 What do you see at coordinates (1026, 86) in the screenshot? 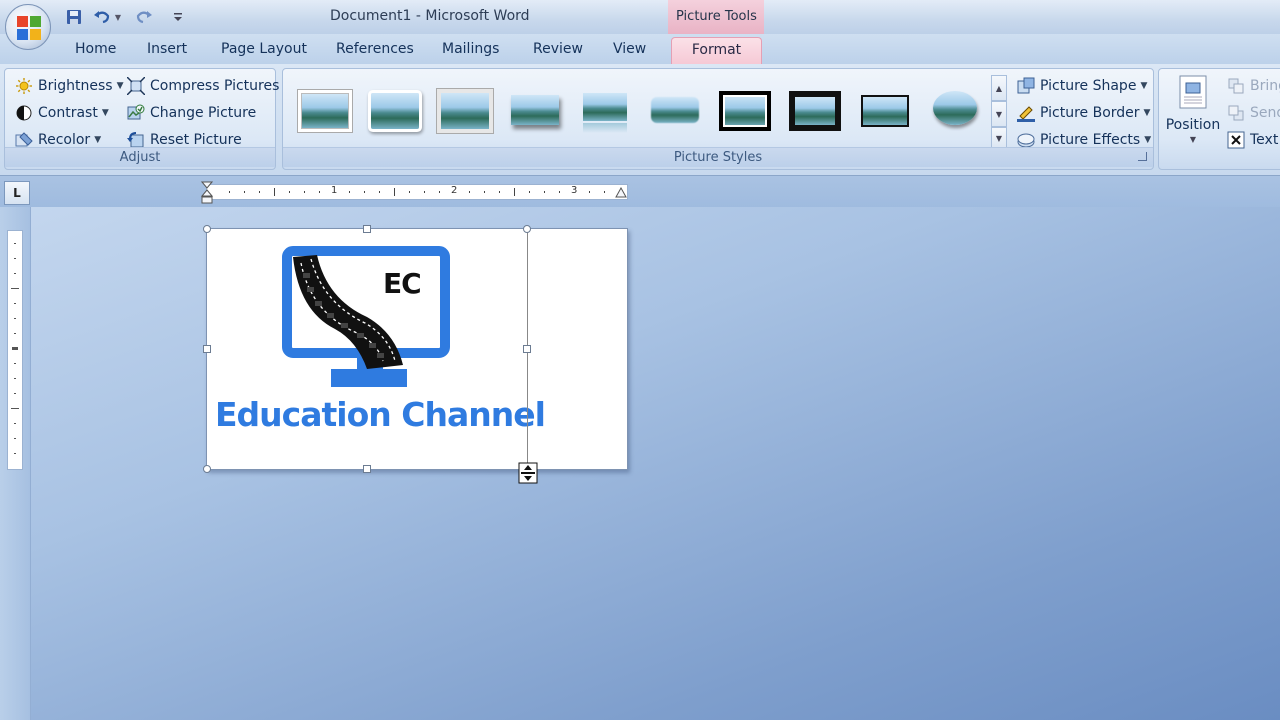
I see `picture-shape-icon` at bounding box center [1026, 86].